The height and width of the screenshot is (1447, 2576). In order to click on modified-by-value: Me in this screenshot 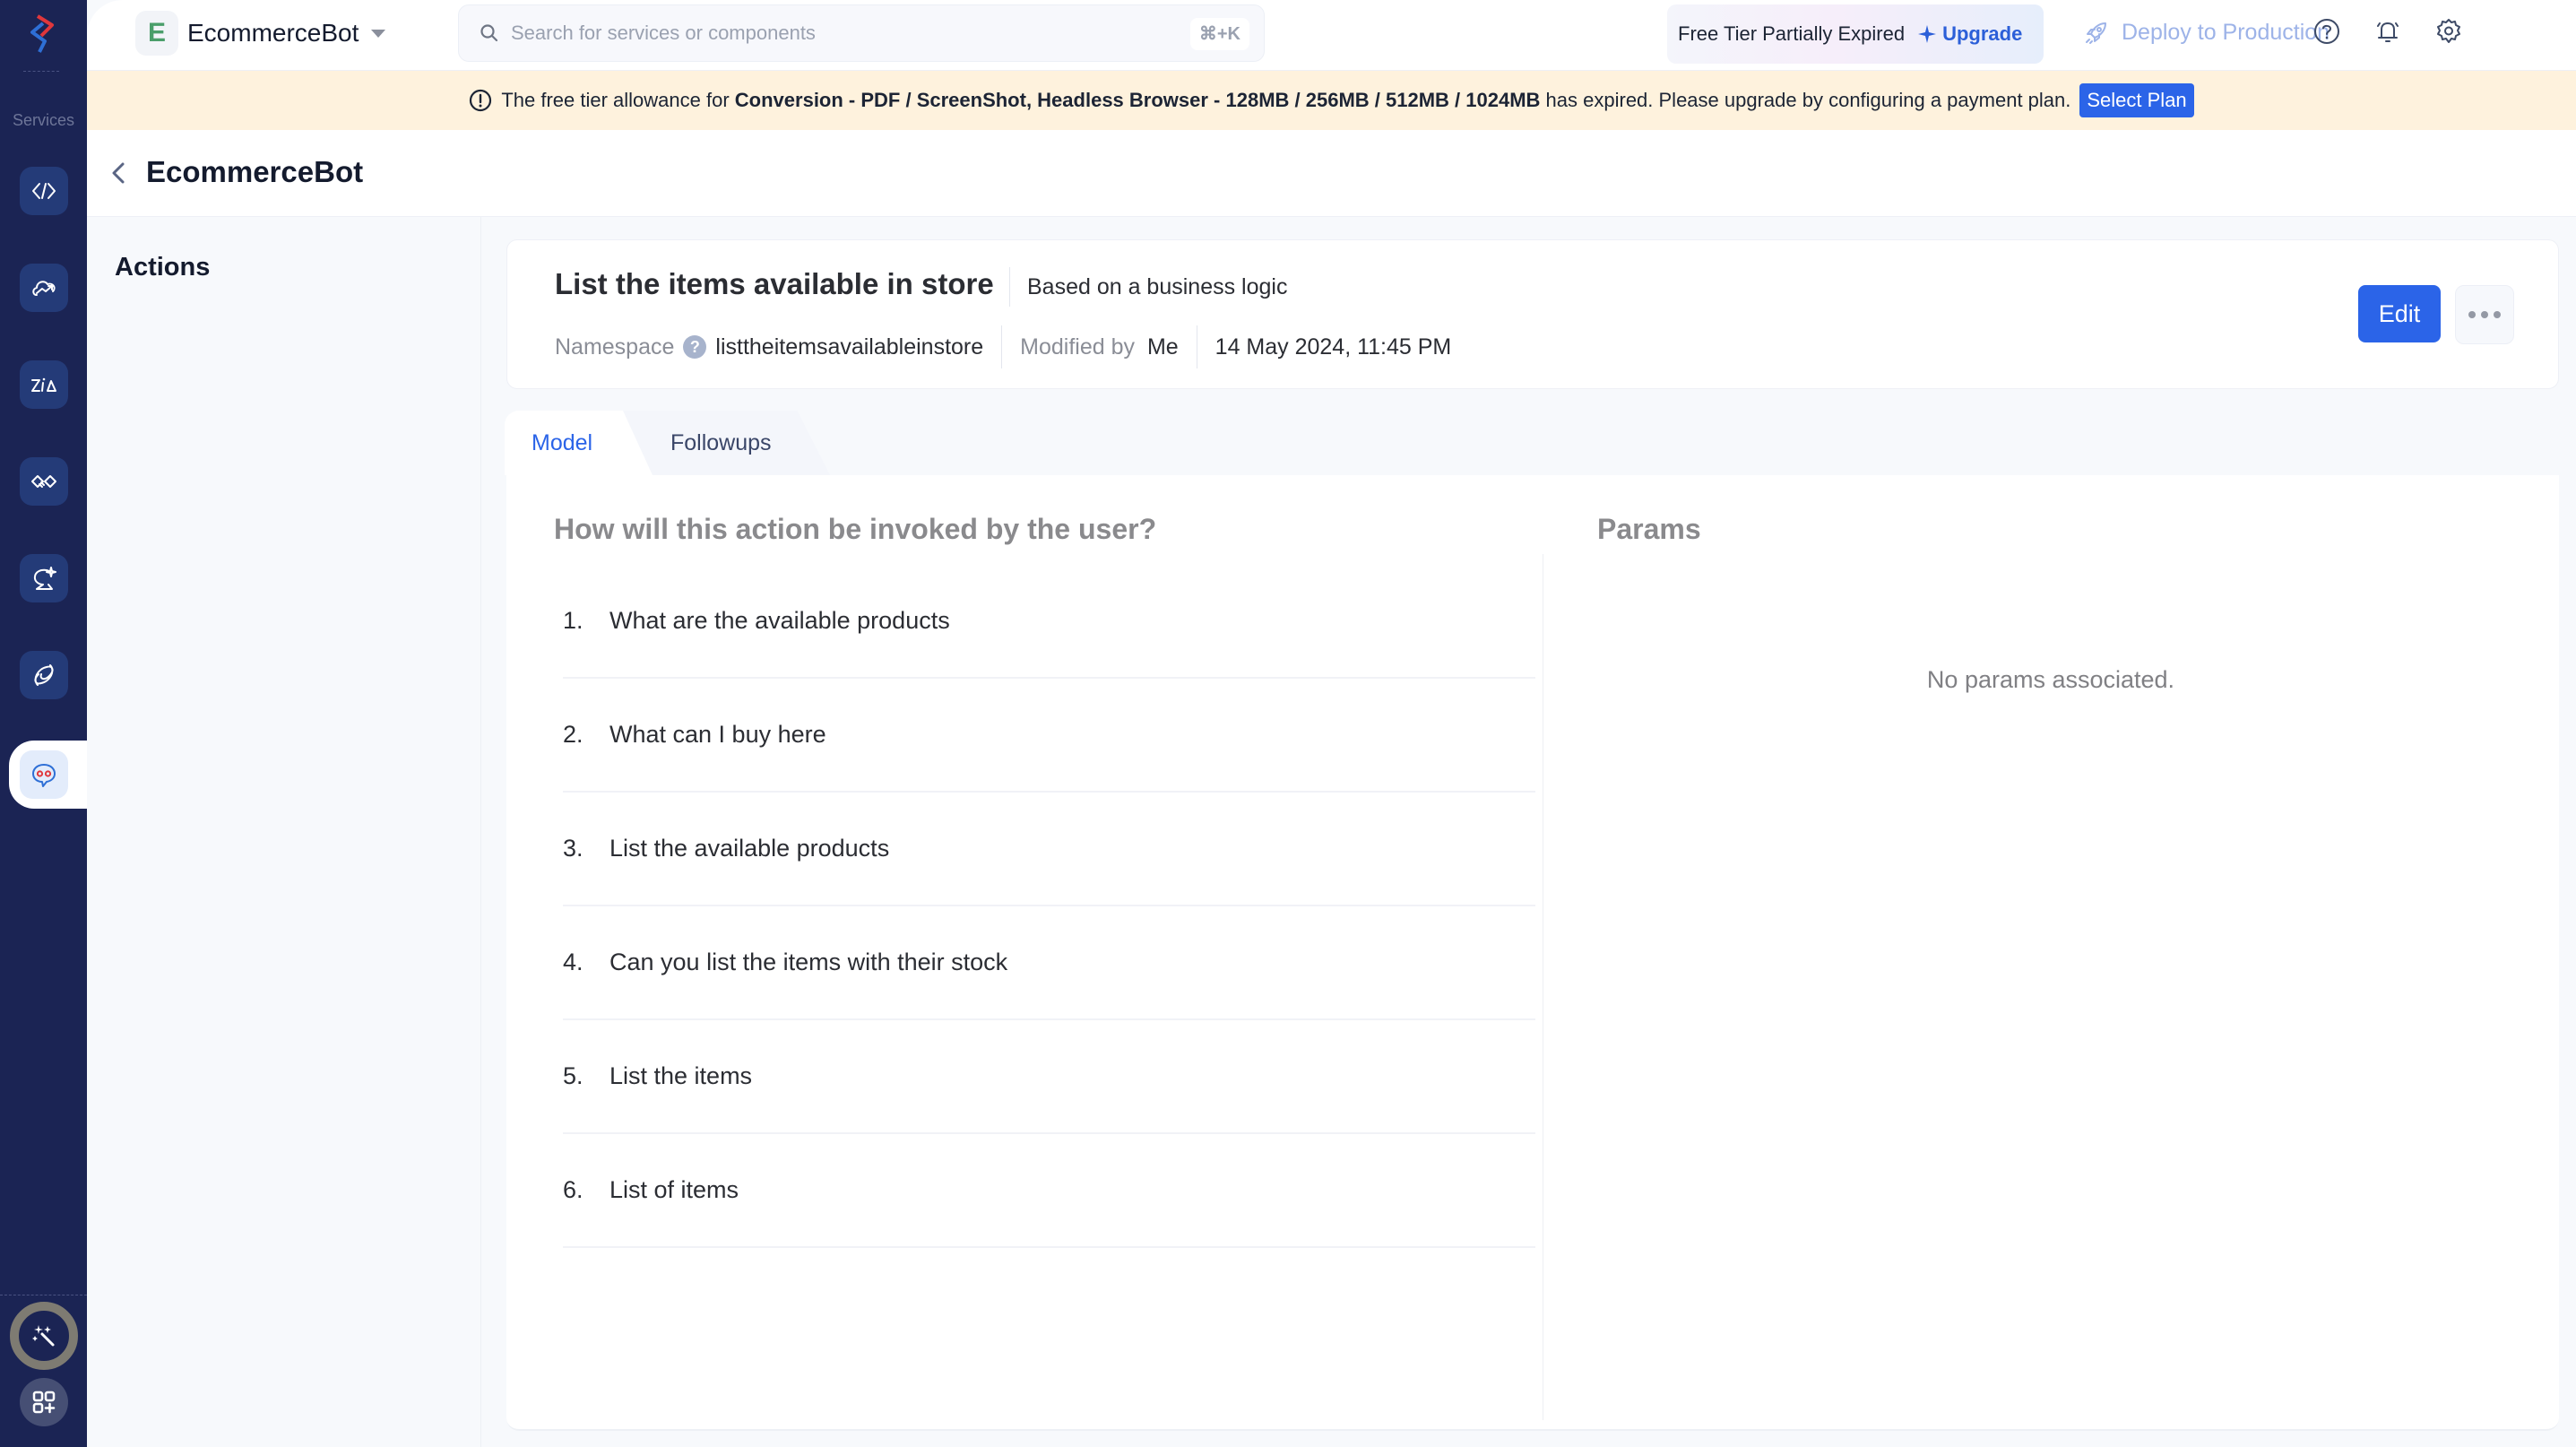, I will do `click(1162, 347)`.